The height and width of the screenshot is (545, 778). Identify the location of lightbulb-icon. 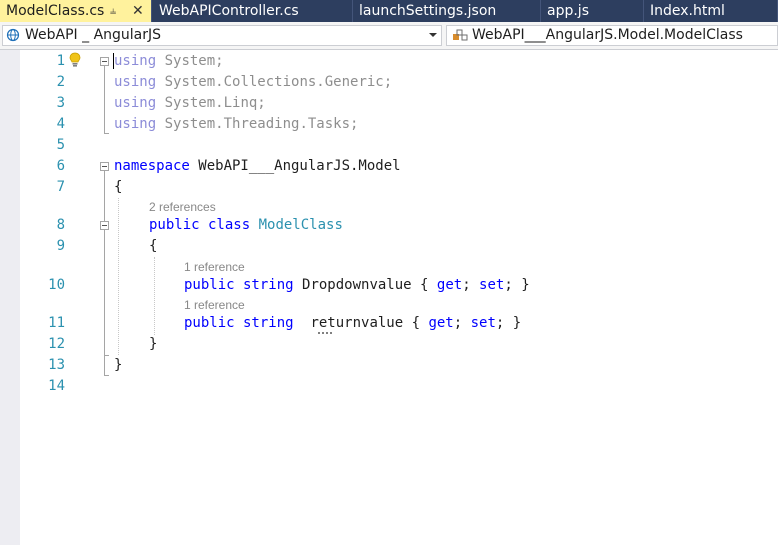
(75, 60).